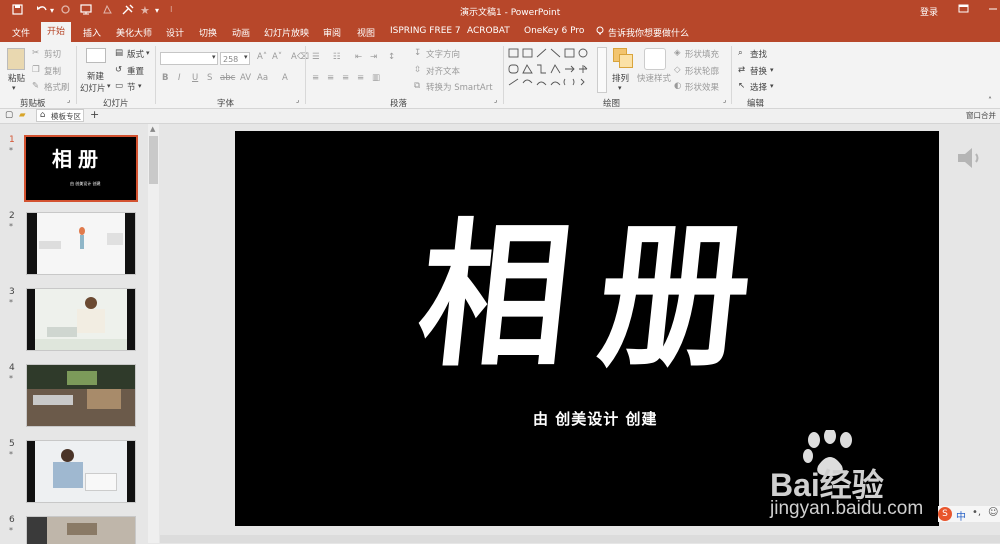  I want to click on columns-icon: ▥, so click(376, 78).